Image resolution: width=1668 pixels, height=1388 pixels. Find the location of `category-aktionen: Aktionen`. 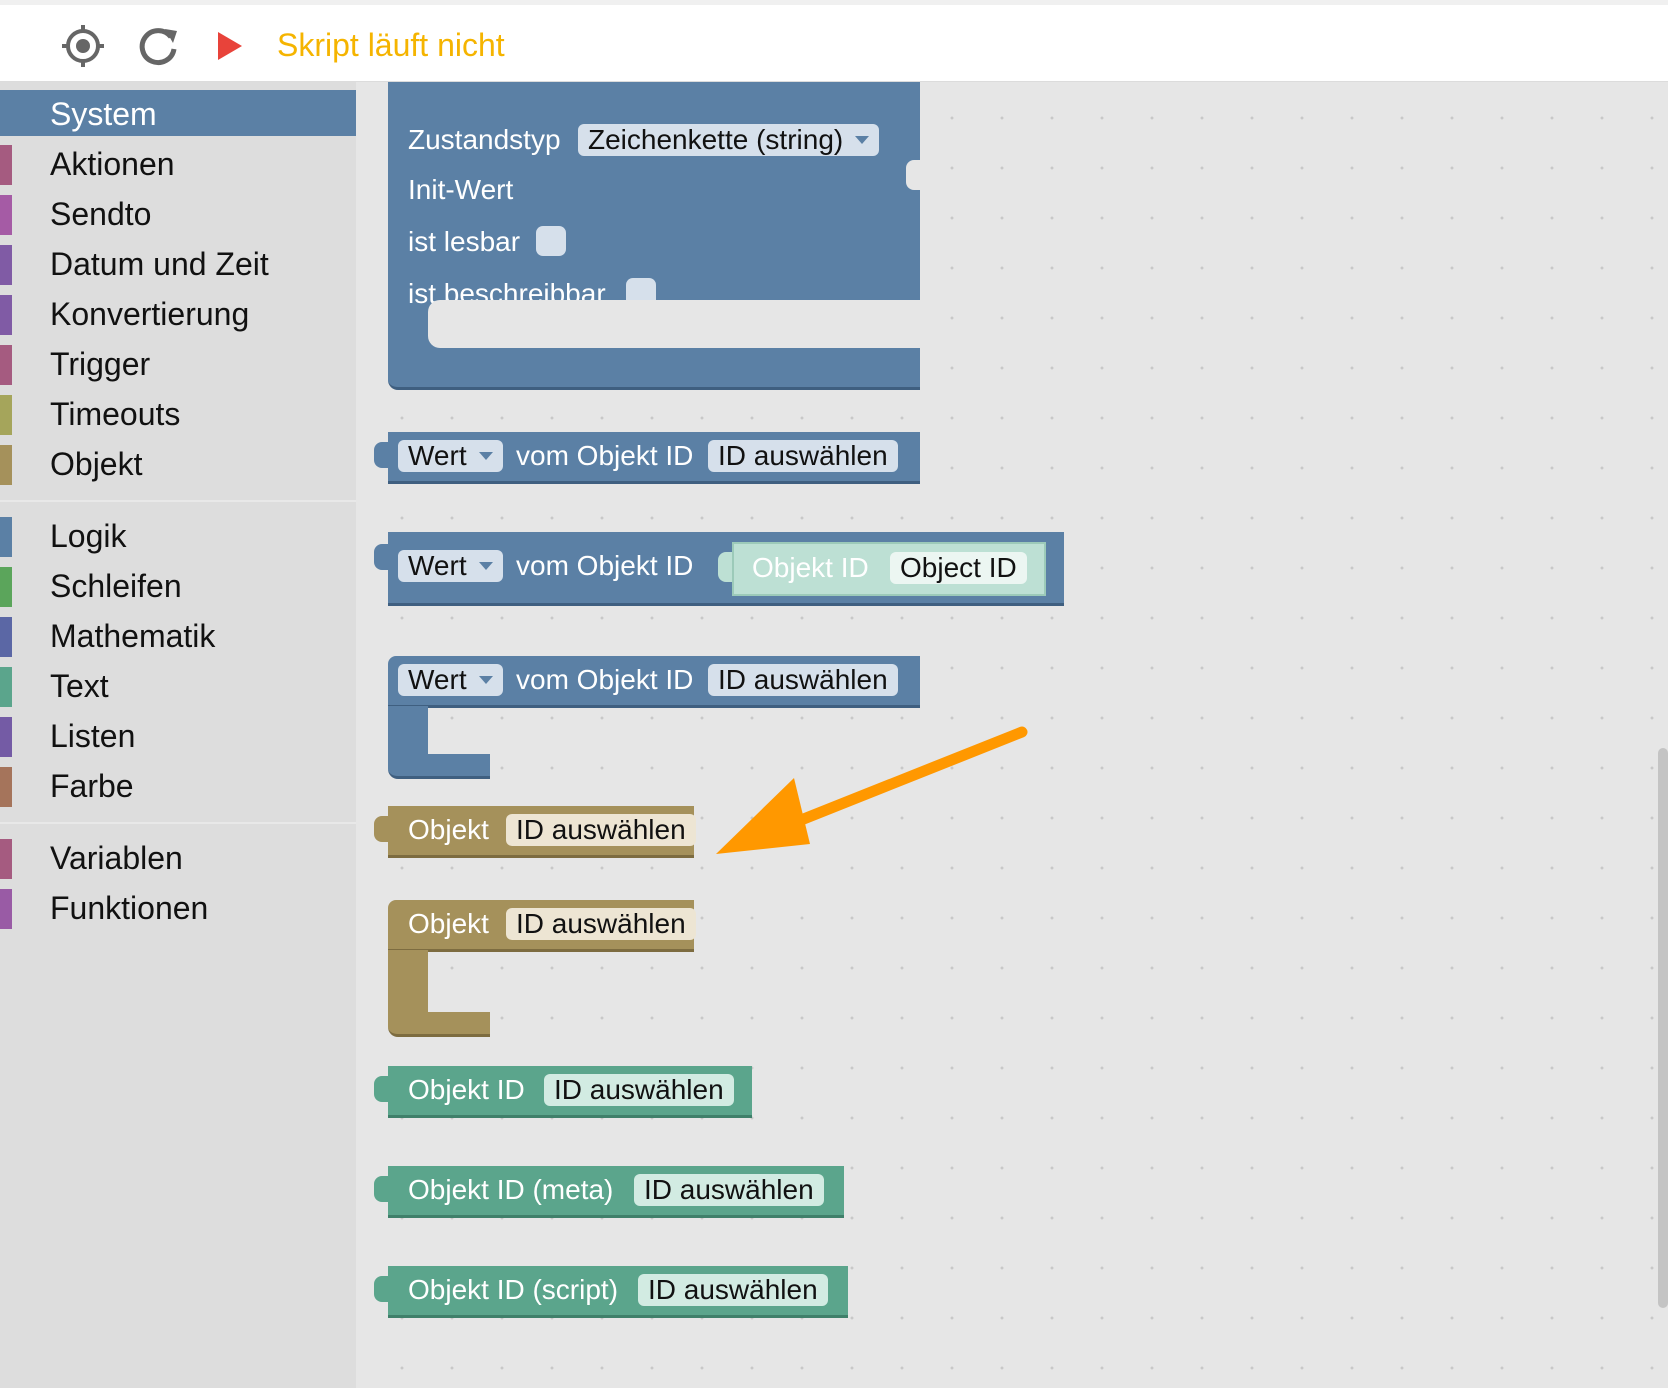

category-aktionen: Aktionen is located at coordinates (178, 163).